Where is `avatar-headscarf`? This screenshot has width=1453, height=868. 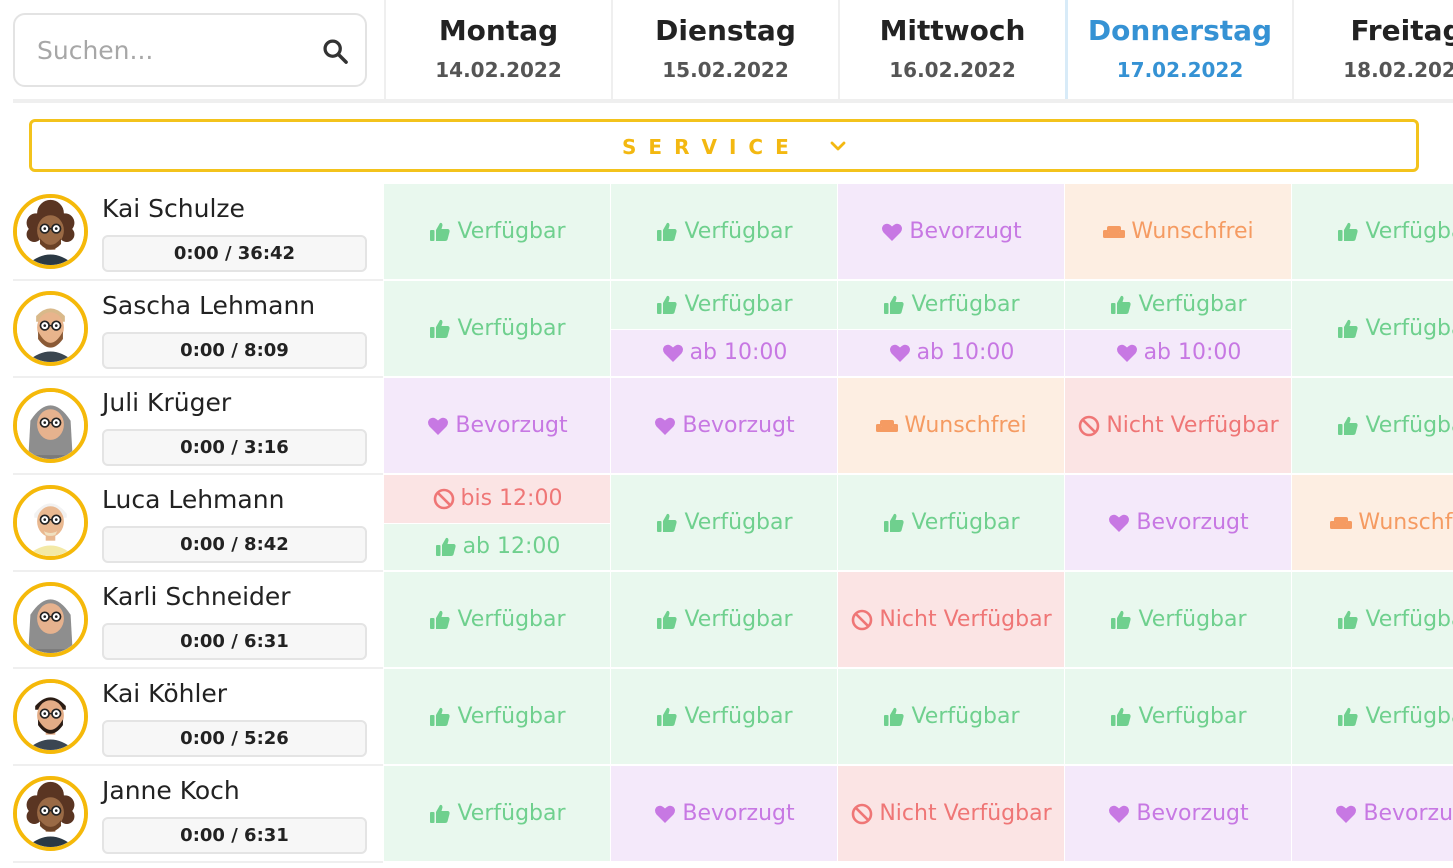
avatar-headscarf is located at coordinates (50, 619).